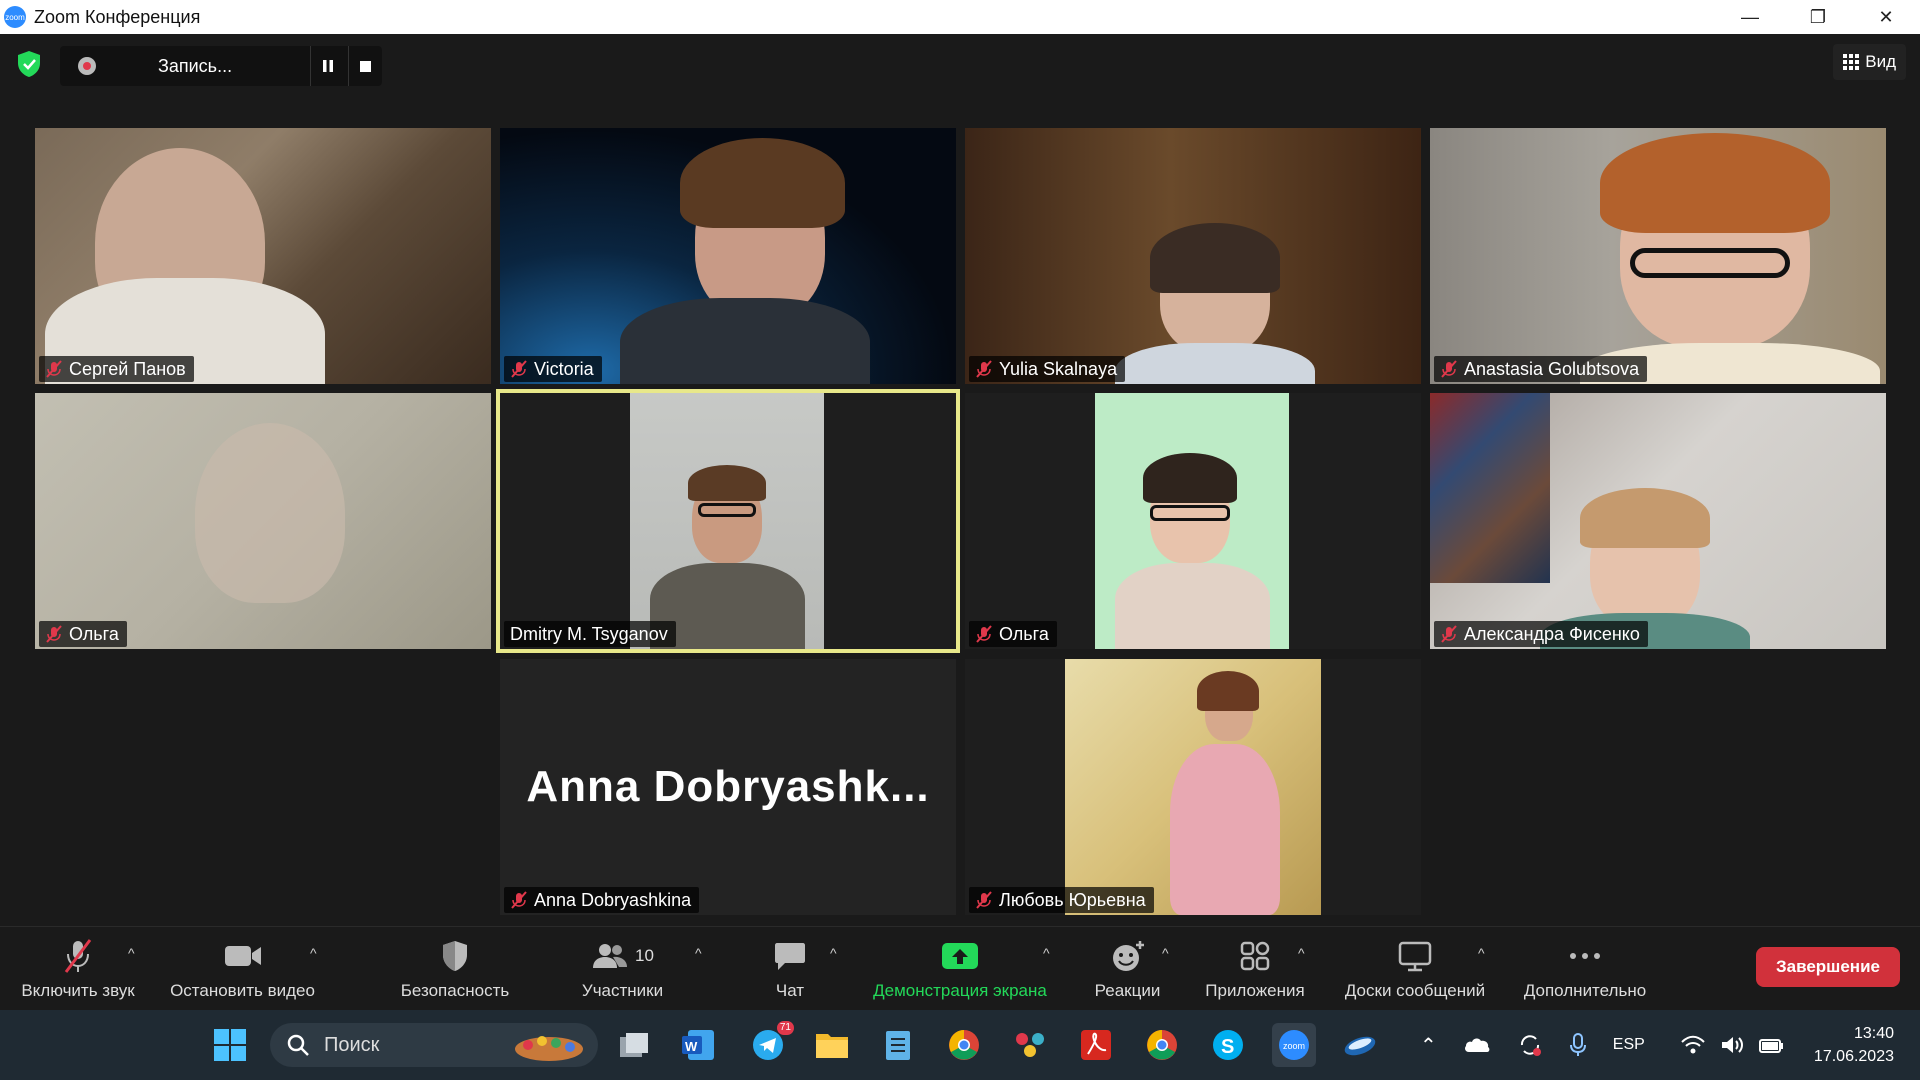 This screenshot has height=1080, width=1920. What do you see at coordinates (230, 1045) in the screenshot?
I see `start-button` at bounding box center [230, 1045].